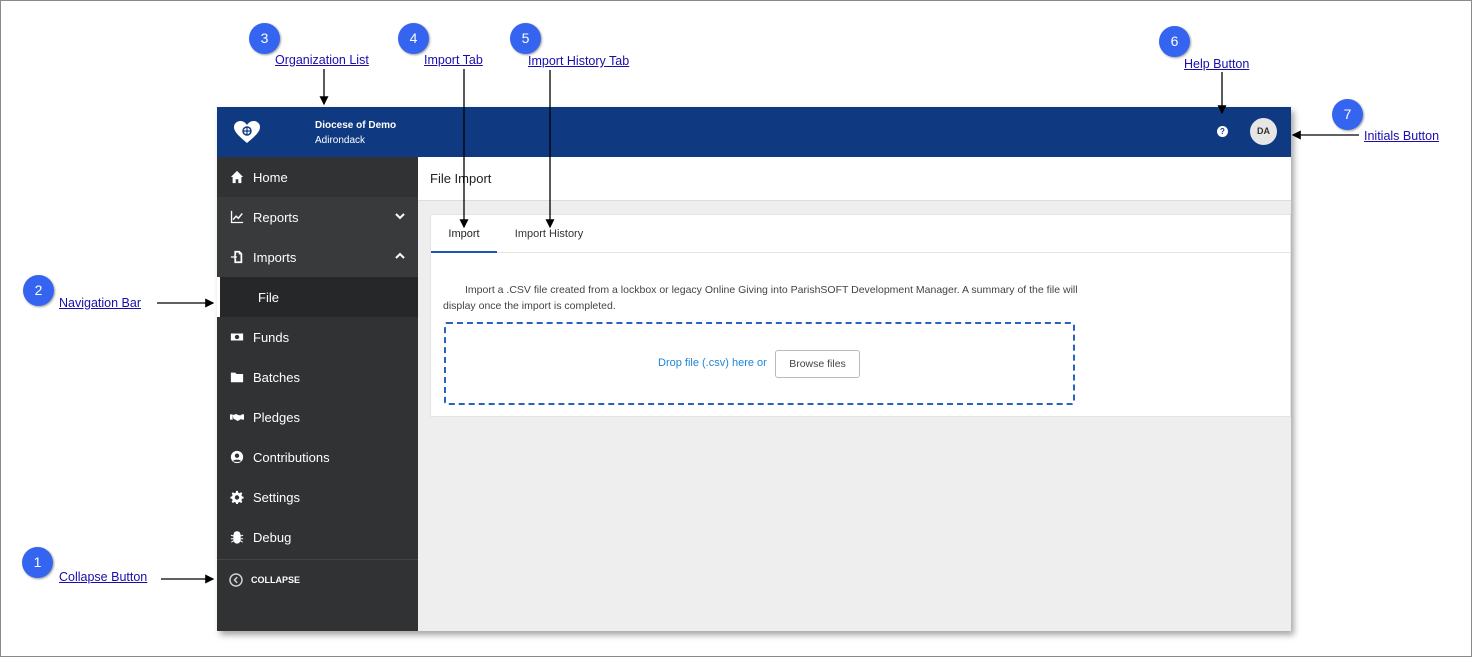  What do you see at coordinates (317, 297) in the screenshot?
I see `sidebar-subitem-file: File` at bounding box center [317, 297].